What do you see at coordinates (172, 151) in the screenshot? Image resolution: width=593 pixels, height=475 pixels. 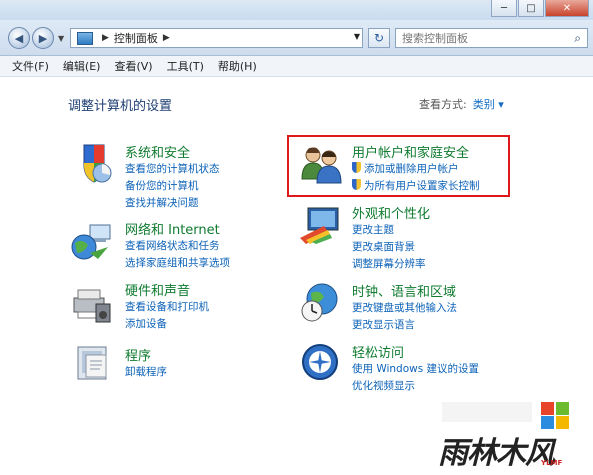 I see `category-title: 系统和安全` at bounding box center [172, 151].